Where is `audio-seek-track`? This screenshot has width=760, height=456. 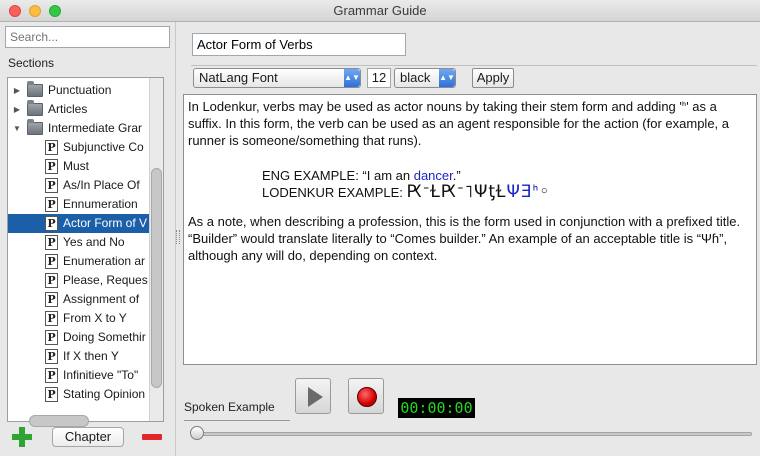
audio-seek-track is located at coordinates (473, 434).